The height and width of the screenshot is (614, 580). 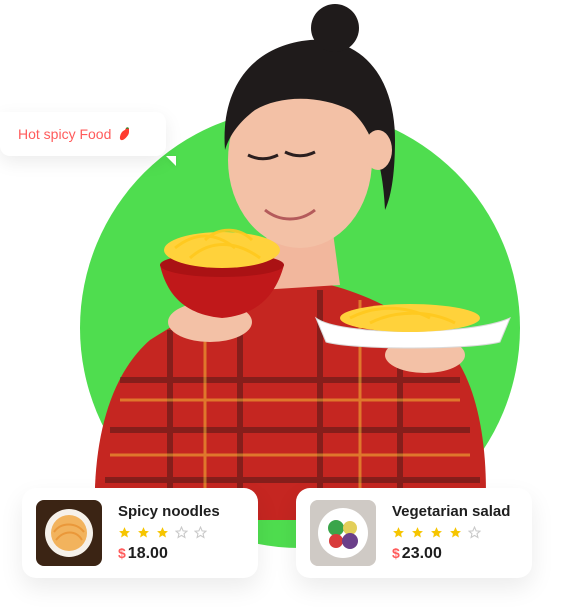 I want to click on product-name: Spicy noodles, so click(x=169, y=511).